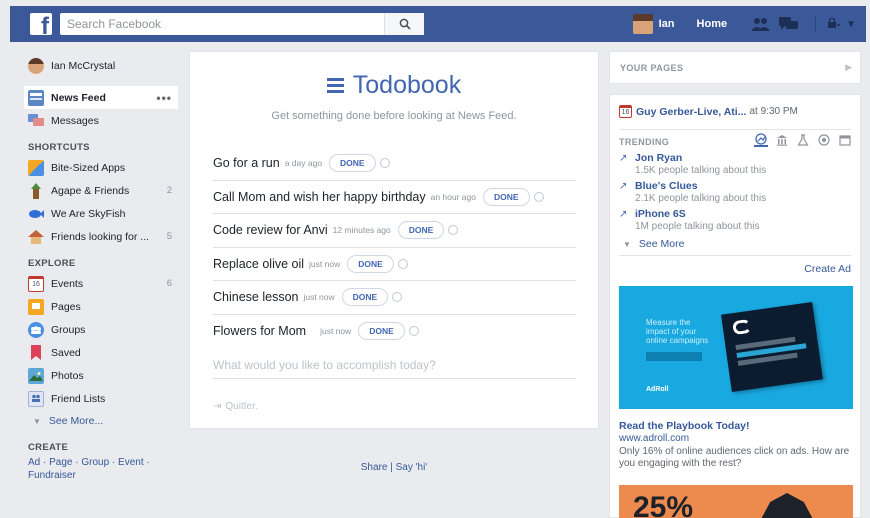  Describe the element at coordinates (36, 375) in the screenshot. I see `photos-icon` at that location.